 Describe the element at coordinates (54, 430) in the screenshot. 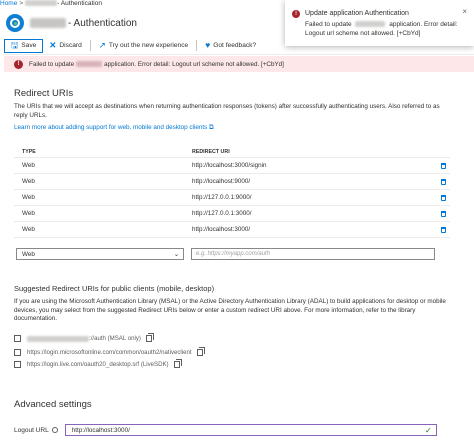

I see `info-icon` at that location.